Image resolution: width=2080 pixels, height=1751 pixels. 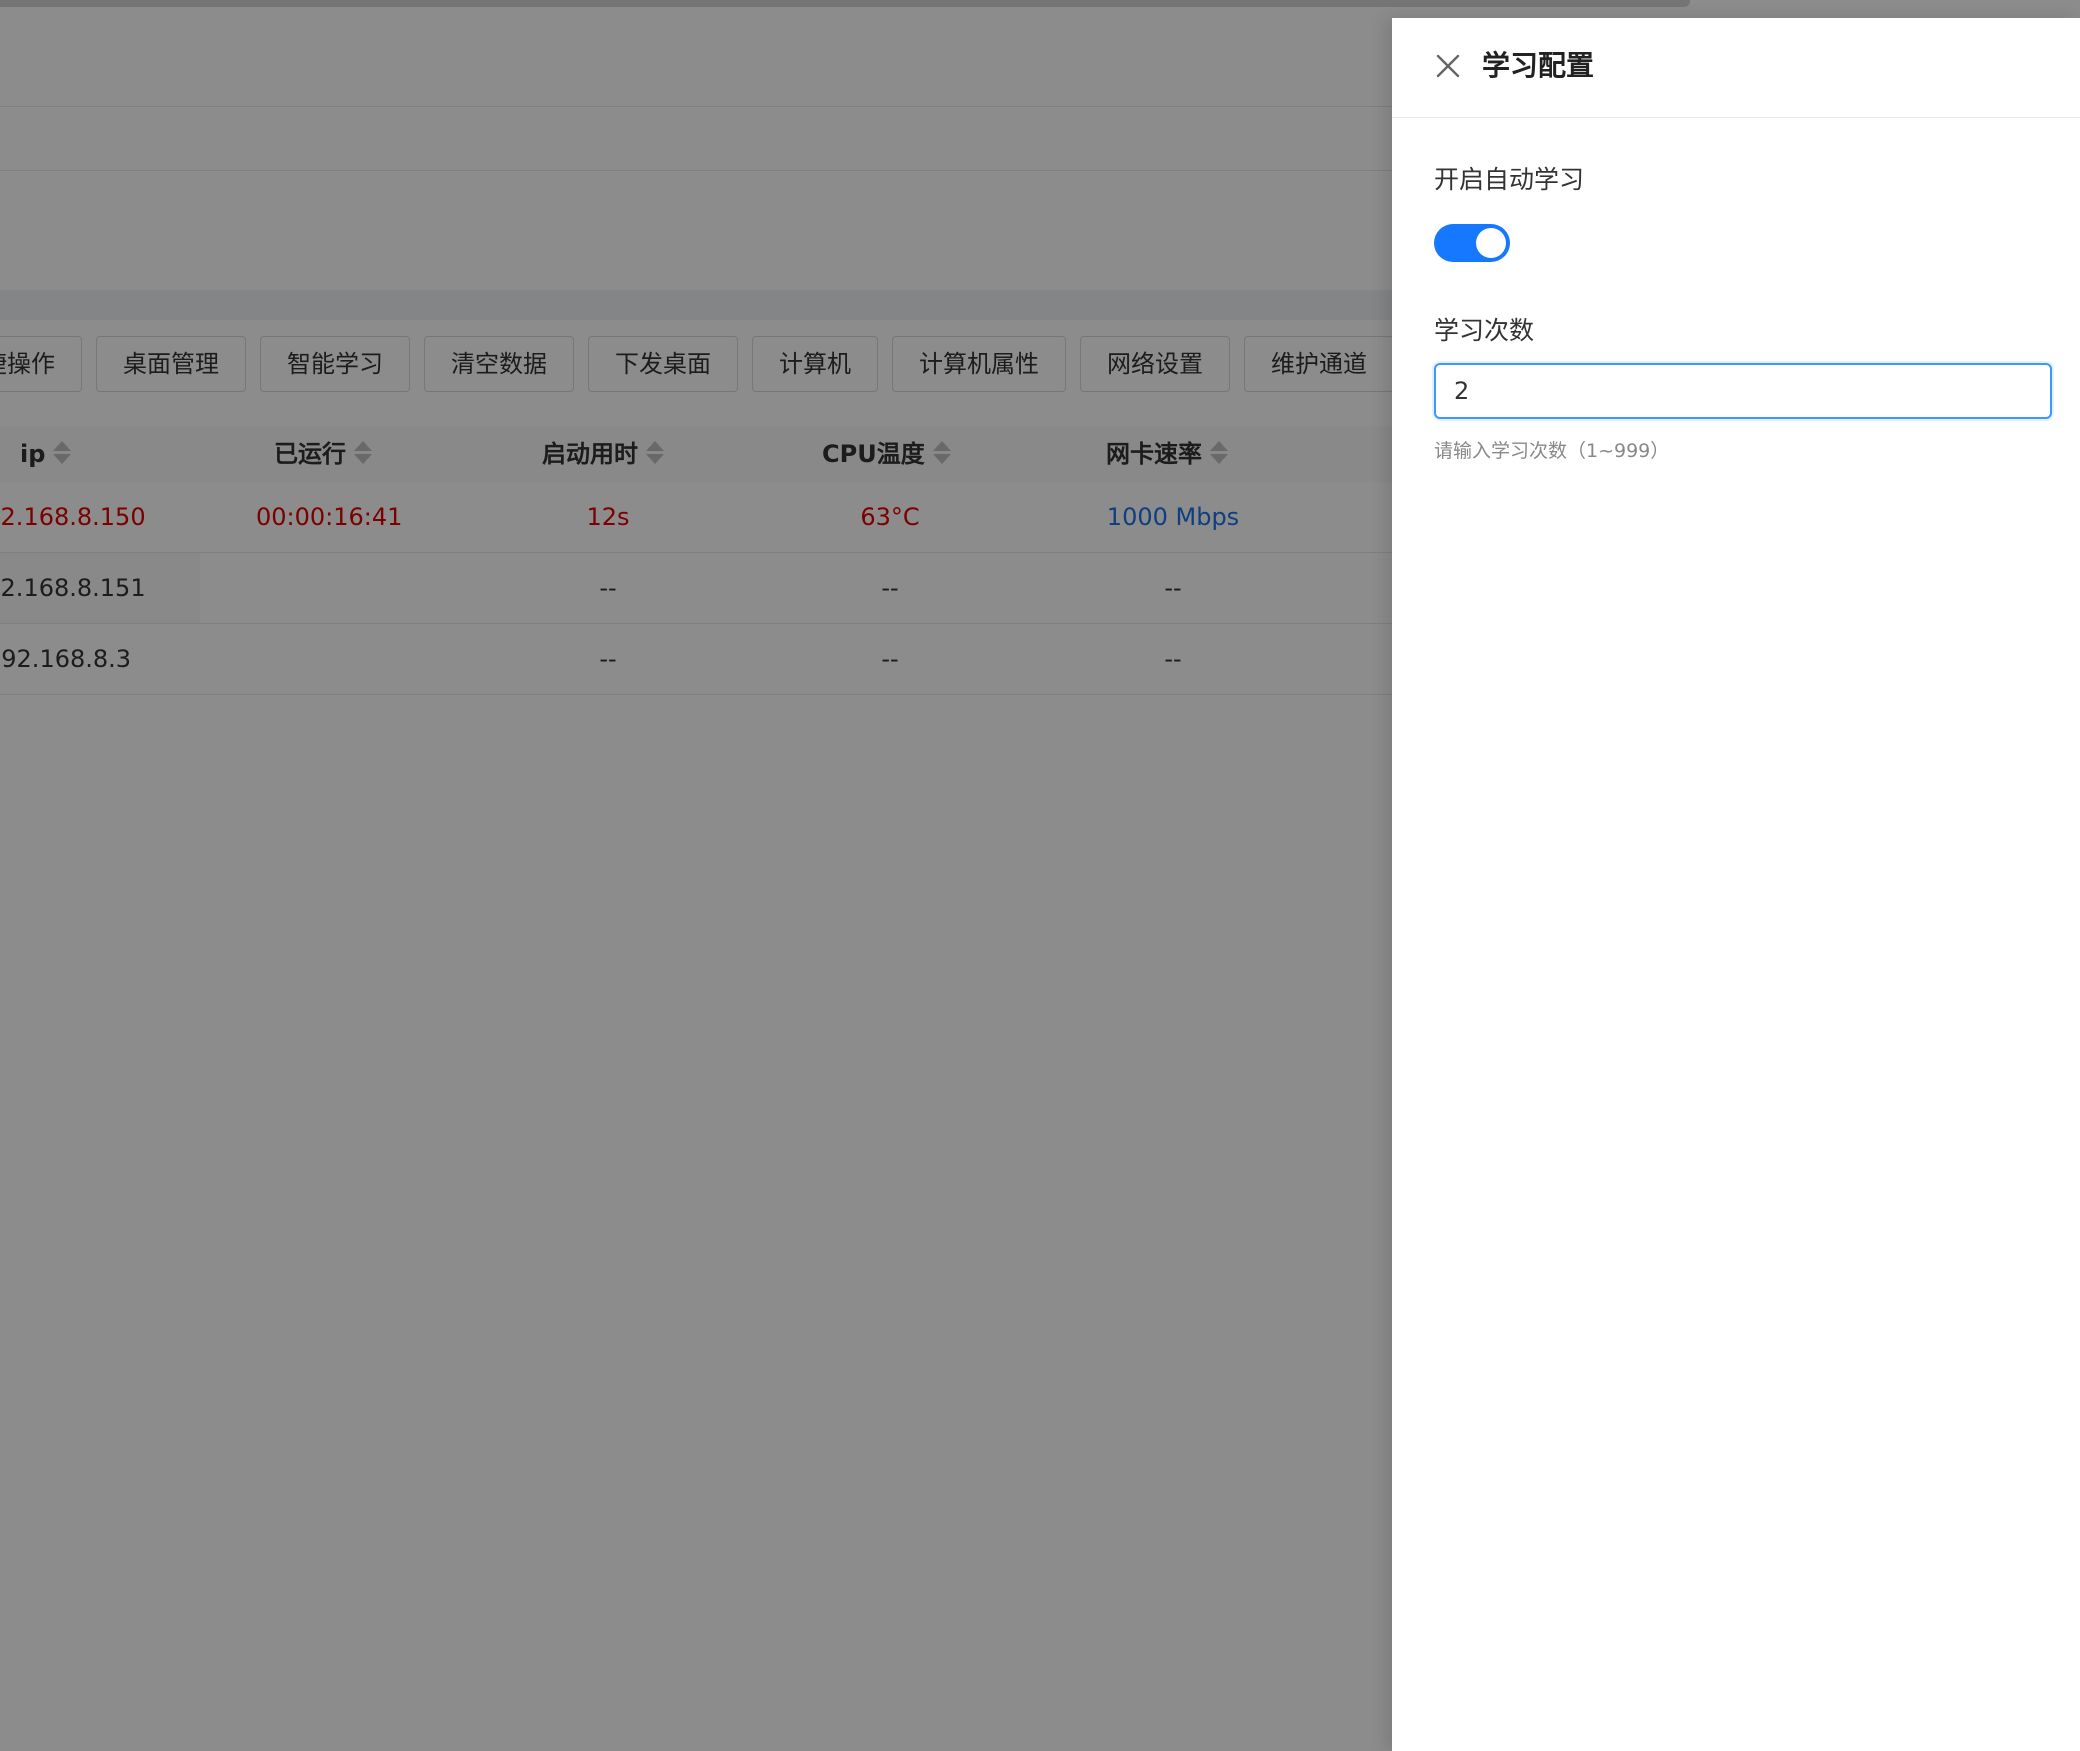 I want to click on learn-count-help: 请输入学习次数（1~999）, so click(x=1552, y=451).